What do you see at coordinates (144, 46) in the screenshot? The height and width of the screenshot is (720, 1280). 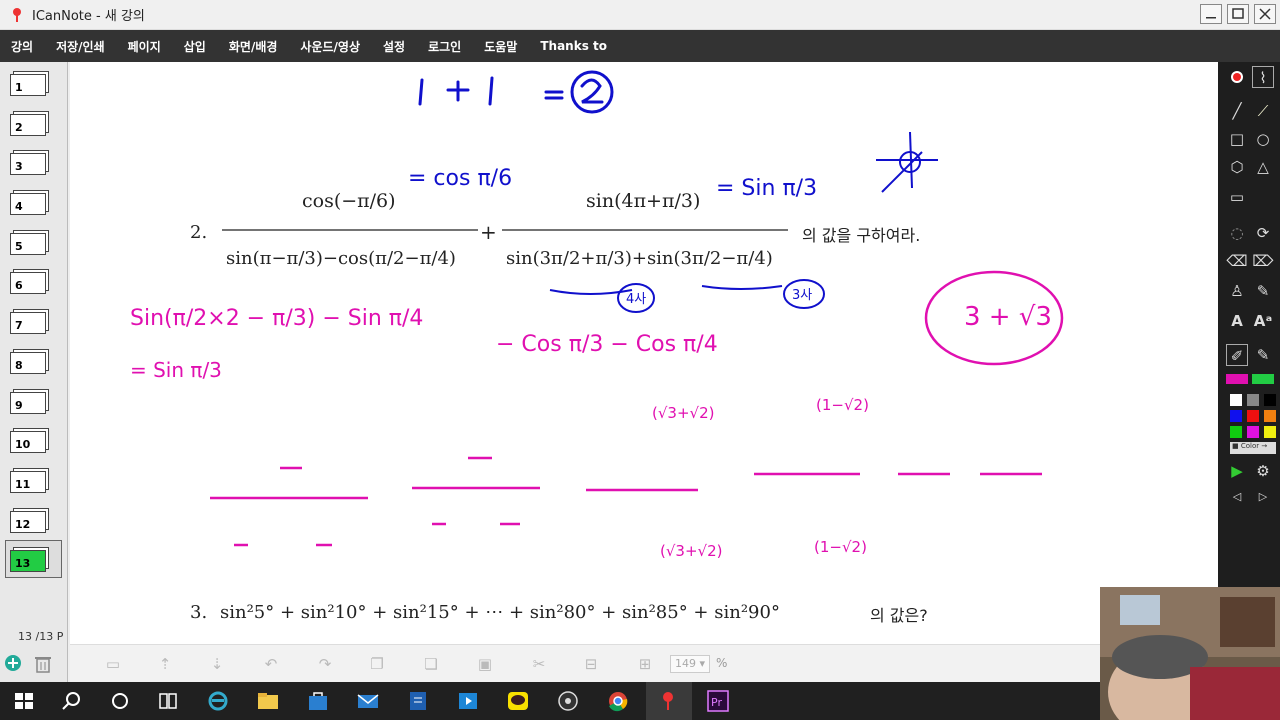 I see `menu-page: 페이지` at bounding box center [144, 46].